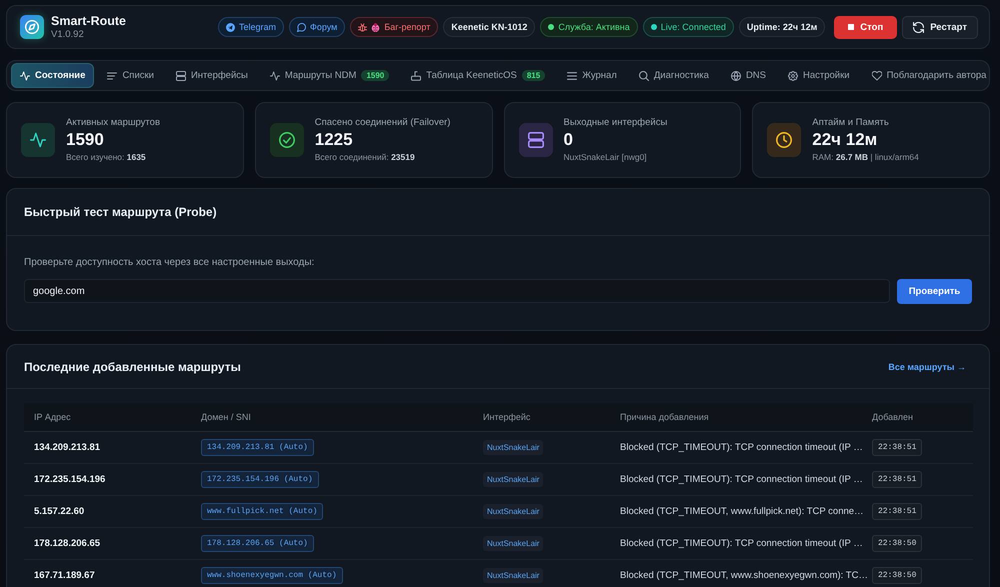 The height and width of the screenshot is (587, 1000). Describe the element at coordinates (866, 27) in the screenshot. I see `stop-button: Стоп` at that location.